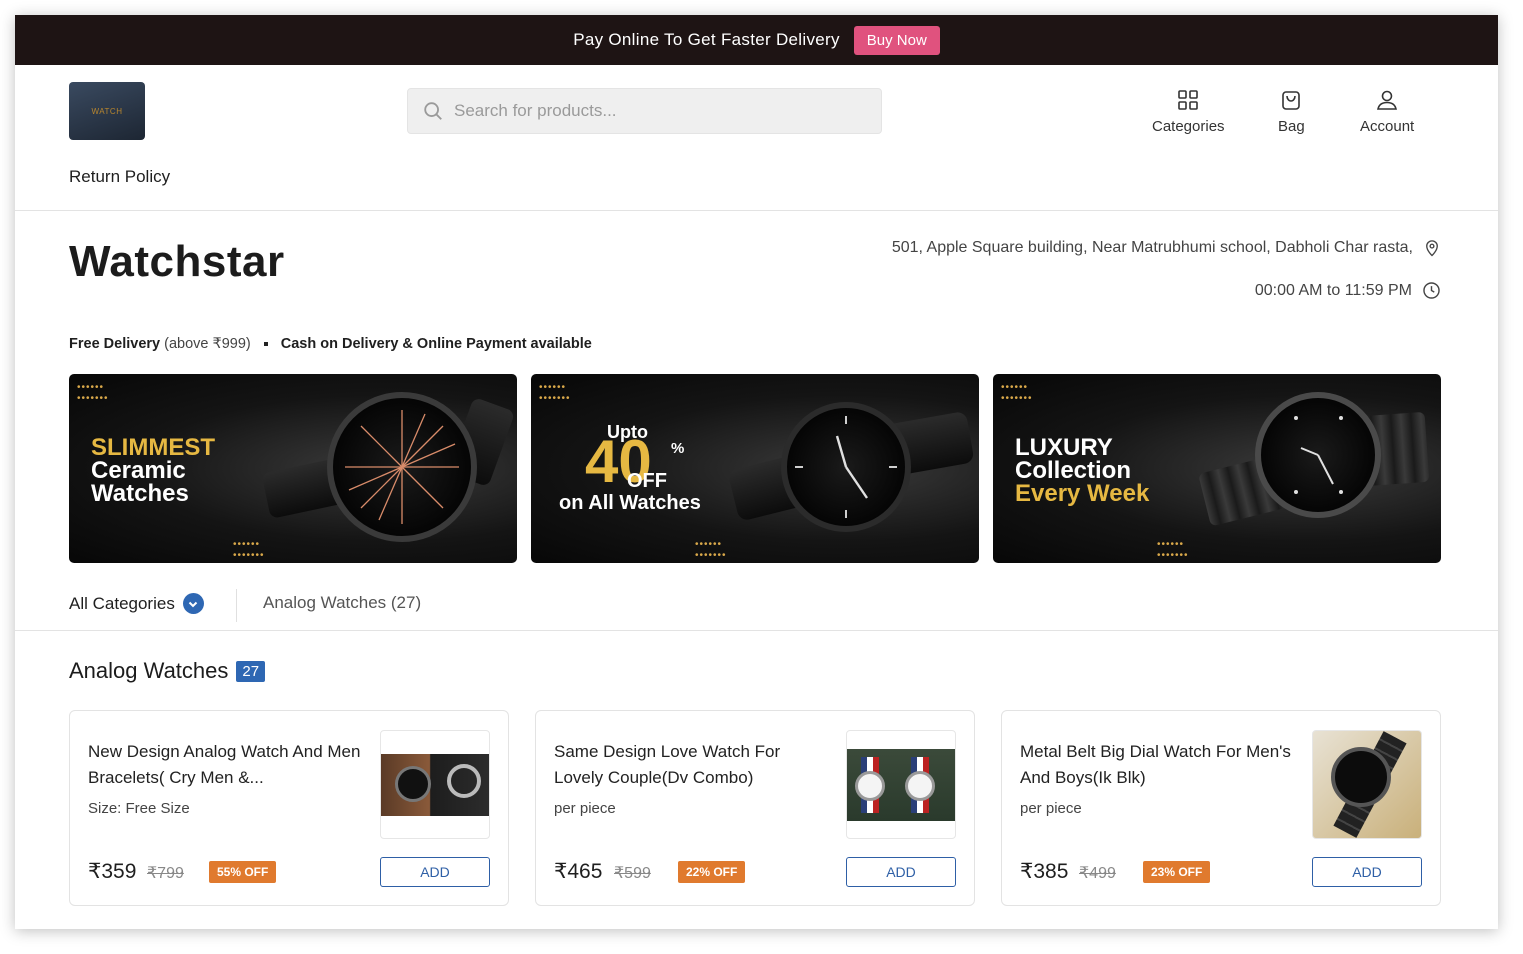 The height and width of the screenshot is (954, 1523). Describe the element at coordinates (578, 871) in the screenshot. I see `product-price: ₹465` at that location.